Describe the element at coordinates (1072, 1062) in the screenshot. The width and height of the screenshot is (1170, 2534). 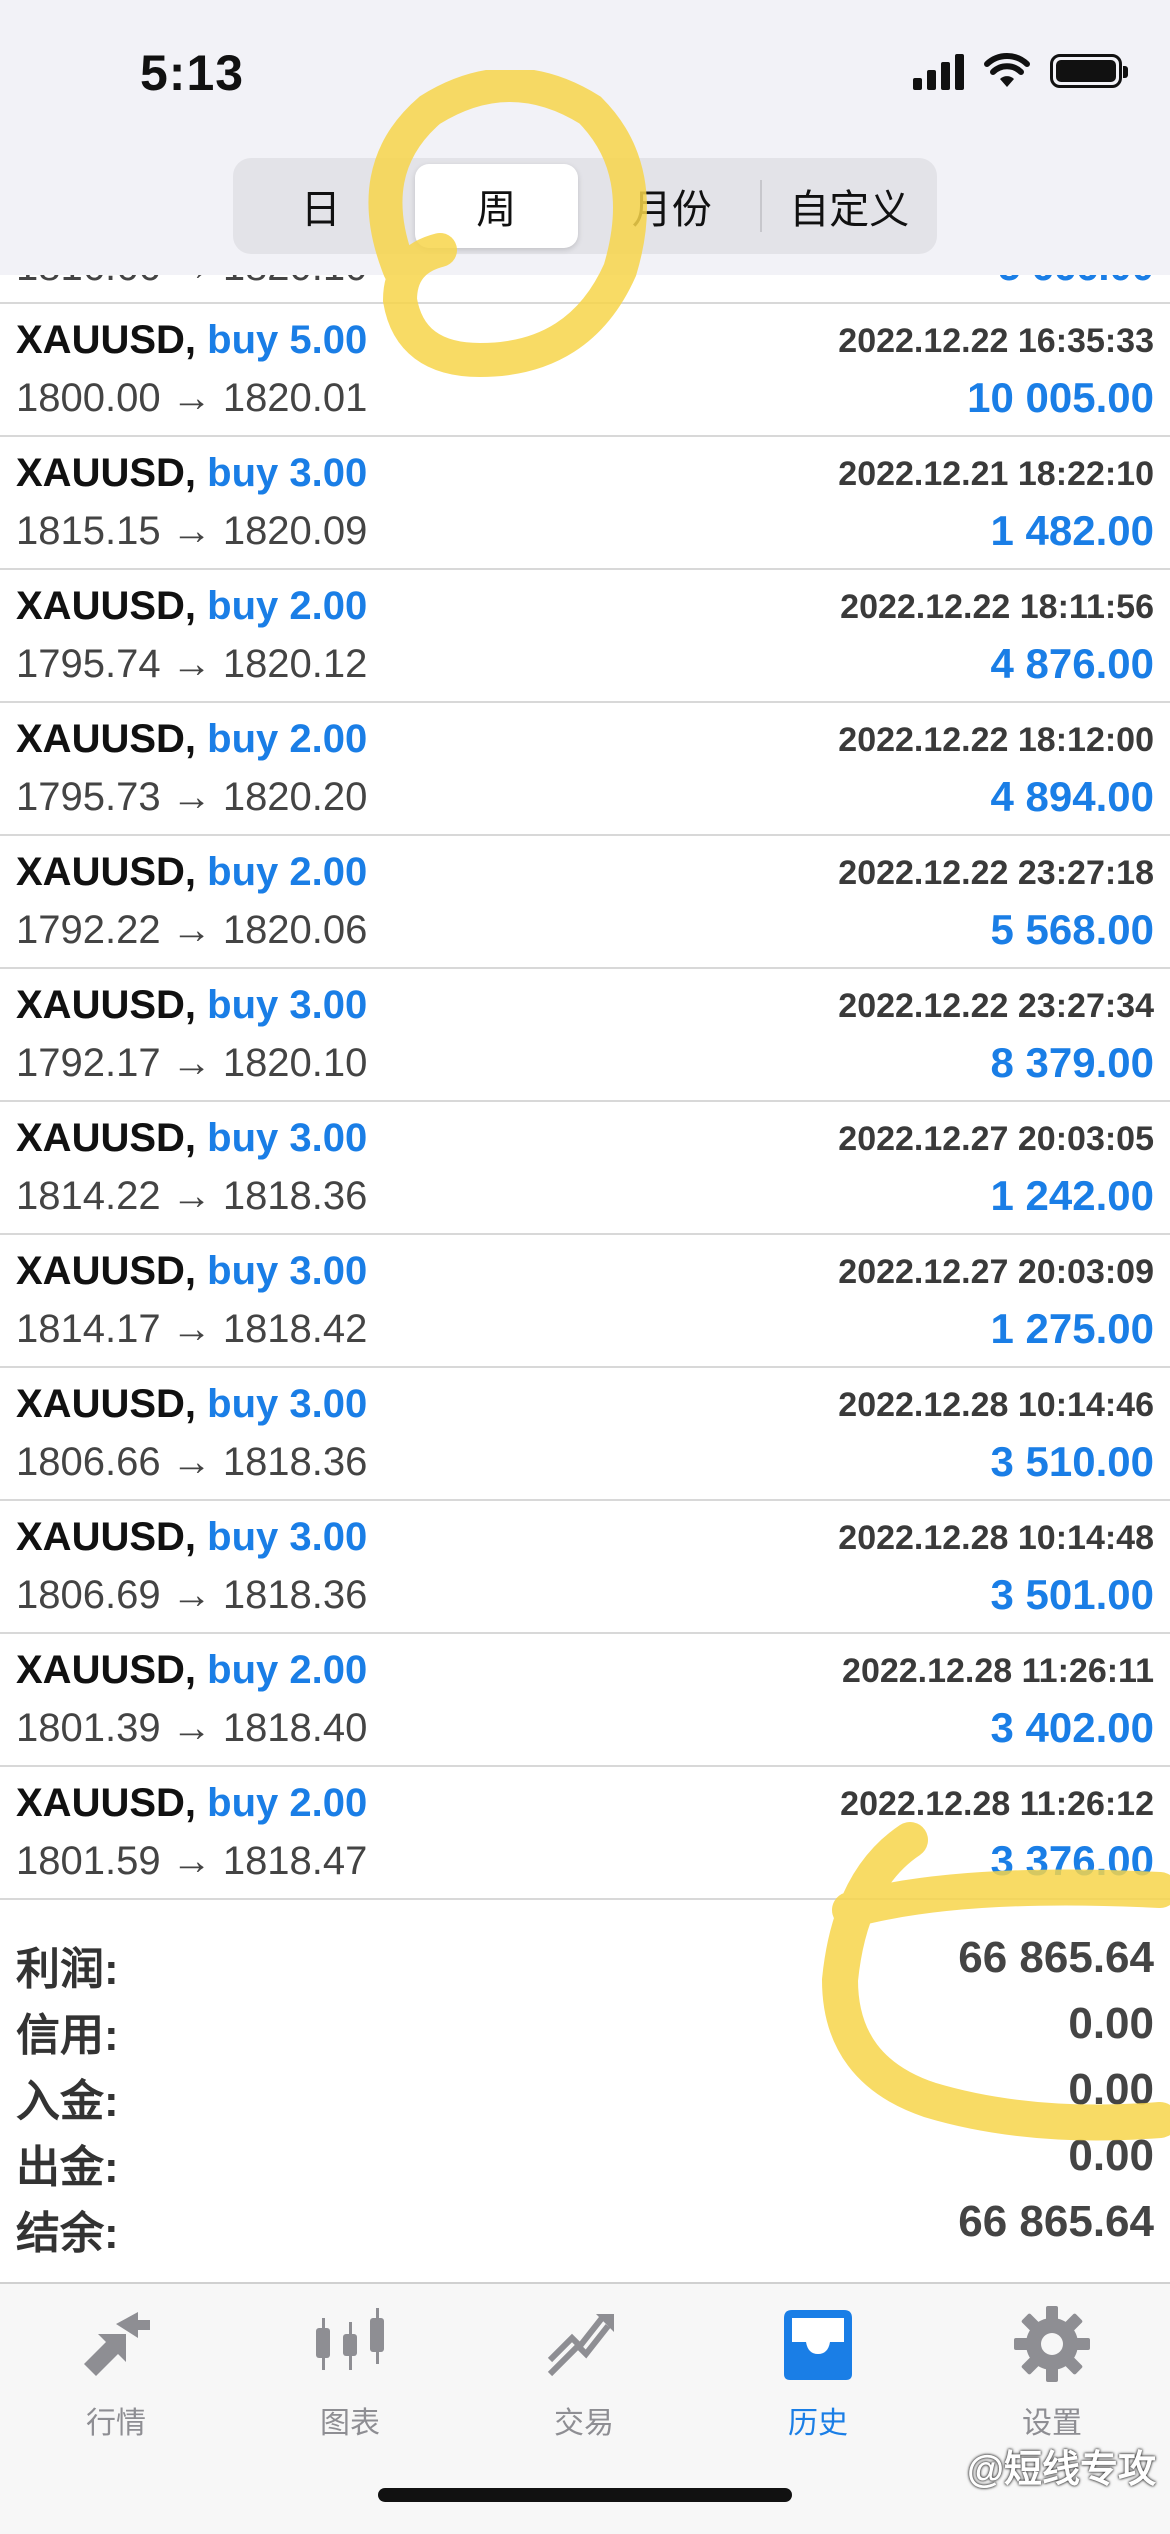
I see `trade-profit: 8 379.00` at that location.